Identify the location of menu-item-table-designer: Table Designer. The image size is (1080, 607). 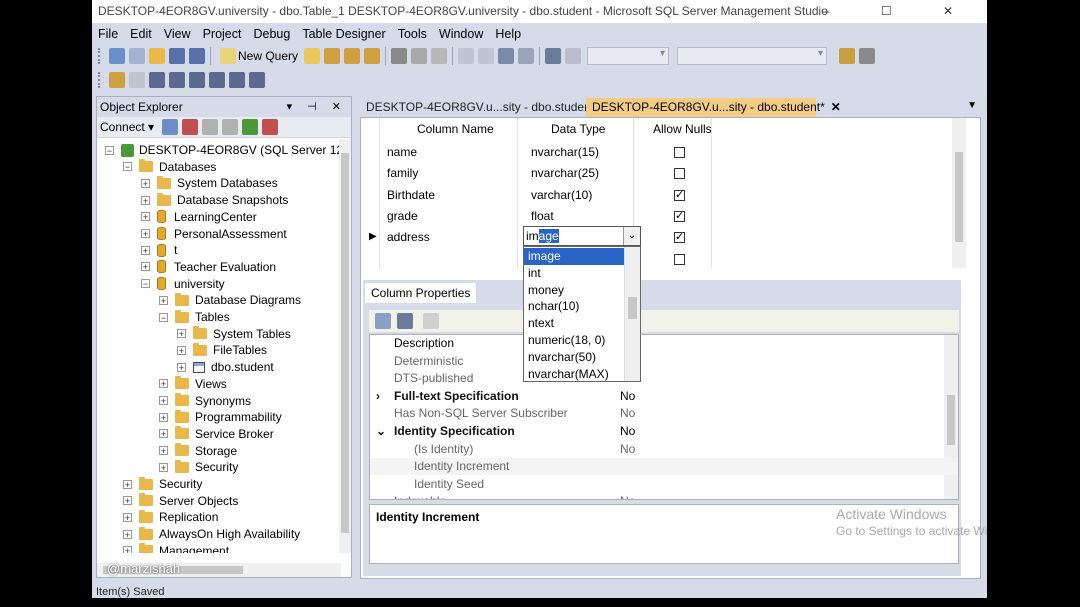
(343, 34).